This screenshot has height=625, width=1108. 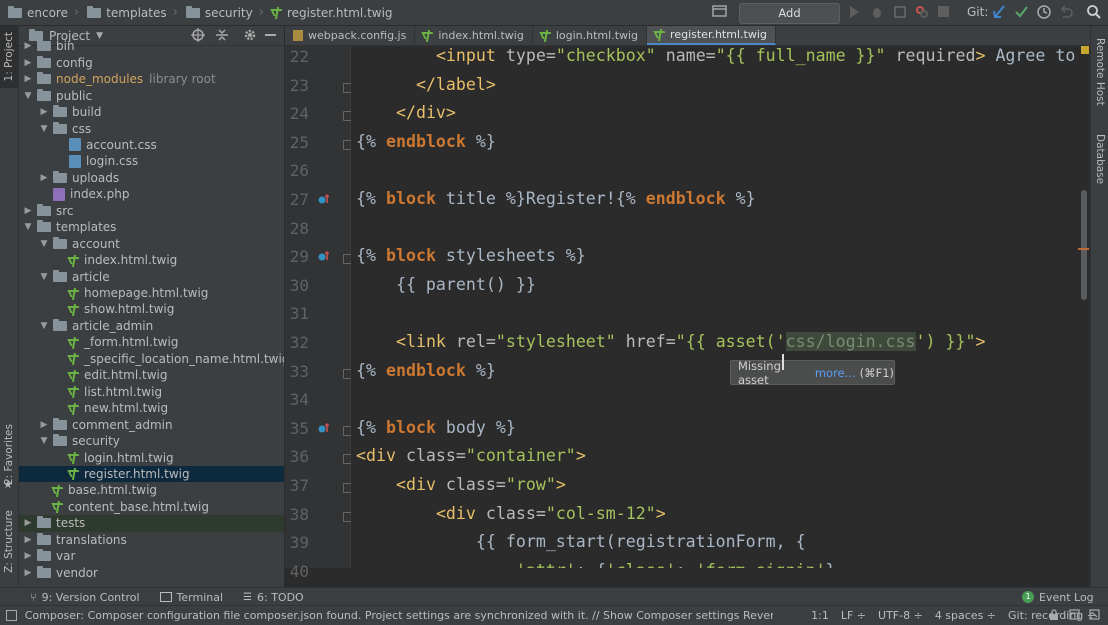 I want to click on tree-item: ▶ comment_admin, so click(x=151, y=424).